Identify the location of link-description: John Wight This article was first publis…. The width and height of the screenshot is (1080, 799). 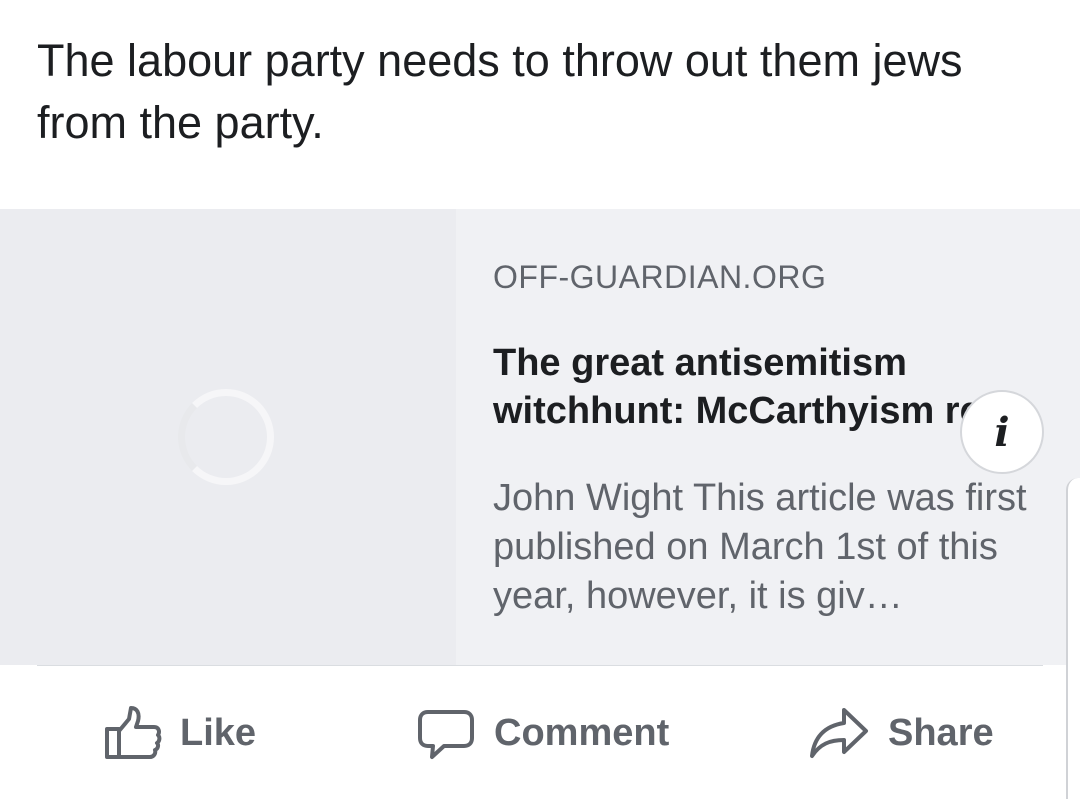
(760, 547).